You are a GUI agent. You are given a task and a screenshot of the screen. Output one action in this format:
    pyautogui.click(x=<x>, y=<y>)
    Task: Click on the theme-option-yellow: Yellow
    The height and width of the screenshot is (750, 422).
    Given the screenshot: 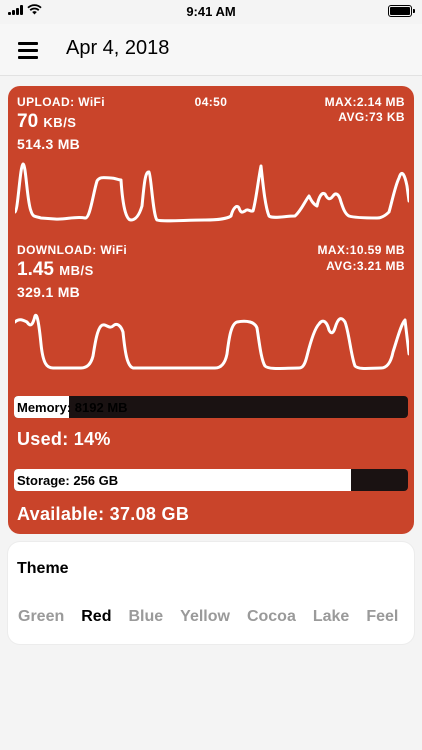 What is the action you would take?
    pyautogui.click(x=205, y=617)
    